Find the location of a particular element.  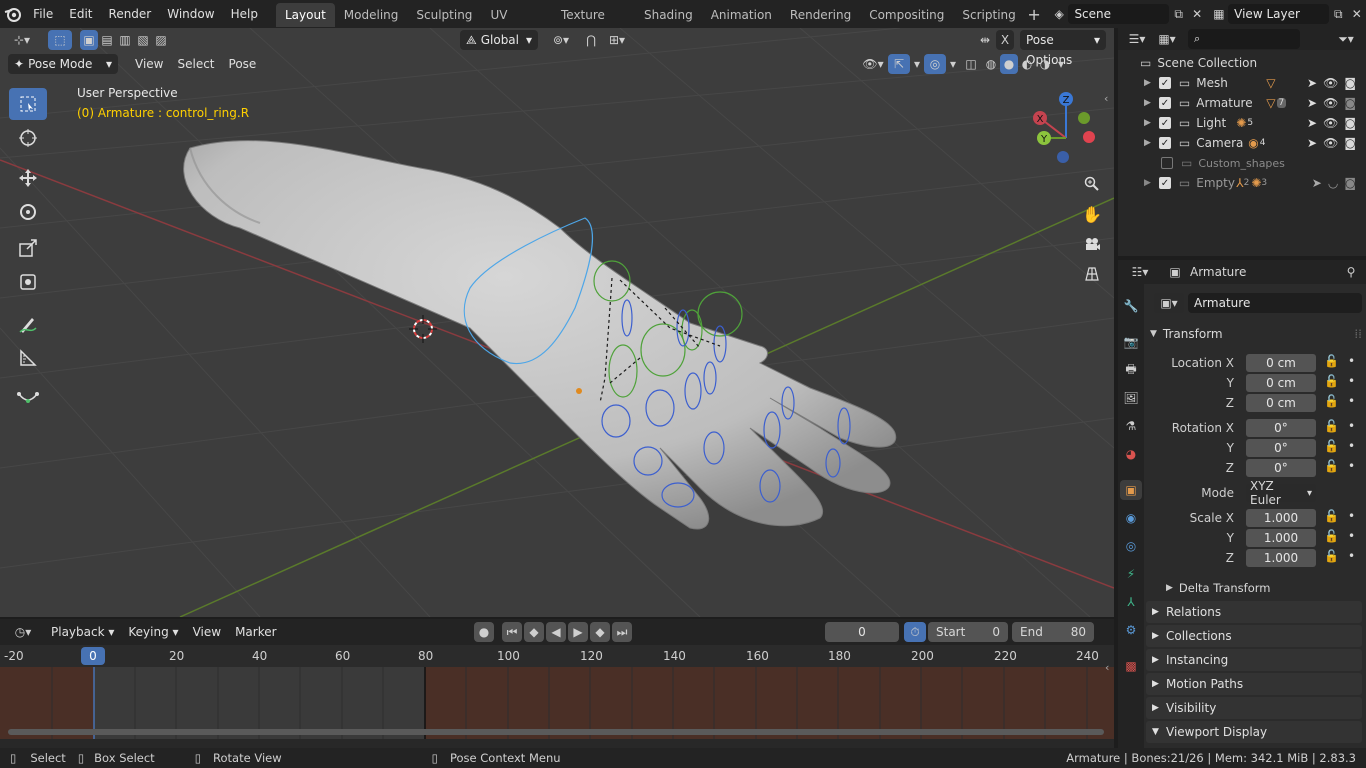

navigation-gizmo: Z X Y is located at coordinates (1066, 128).